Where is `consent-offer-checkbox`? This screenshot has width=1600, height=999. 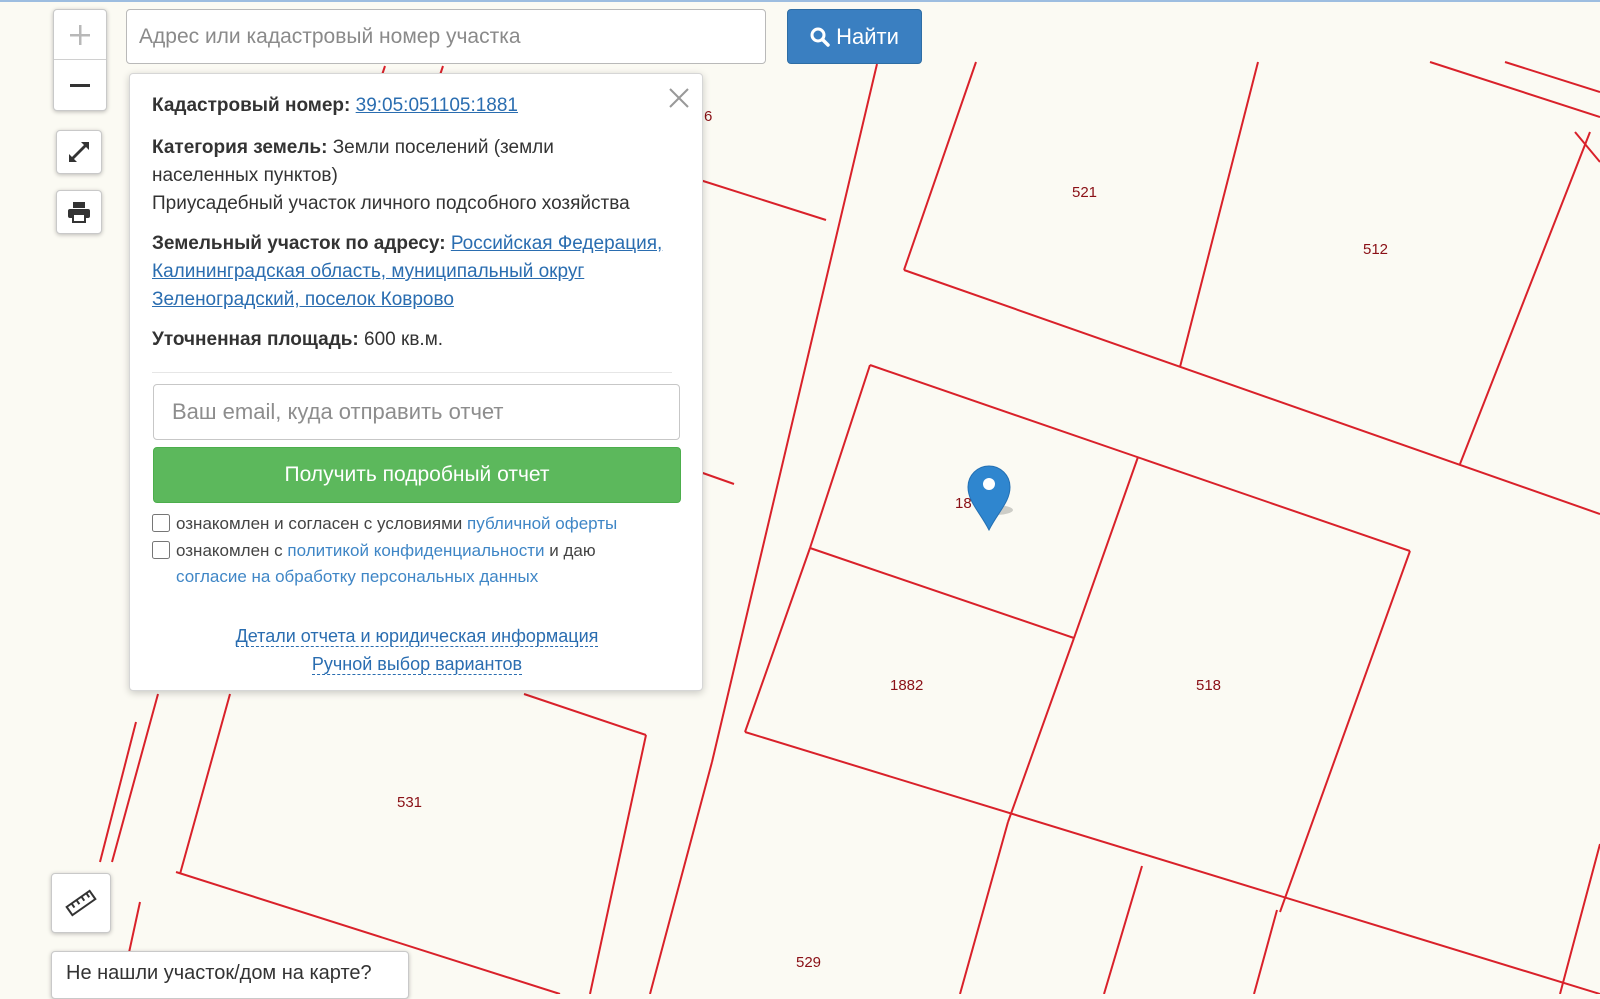 consent-offer-checkbox is located at coordinates (161, 523).